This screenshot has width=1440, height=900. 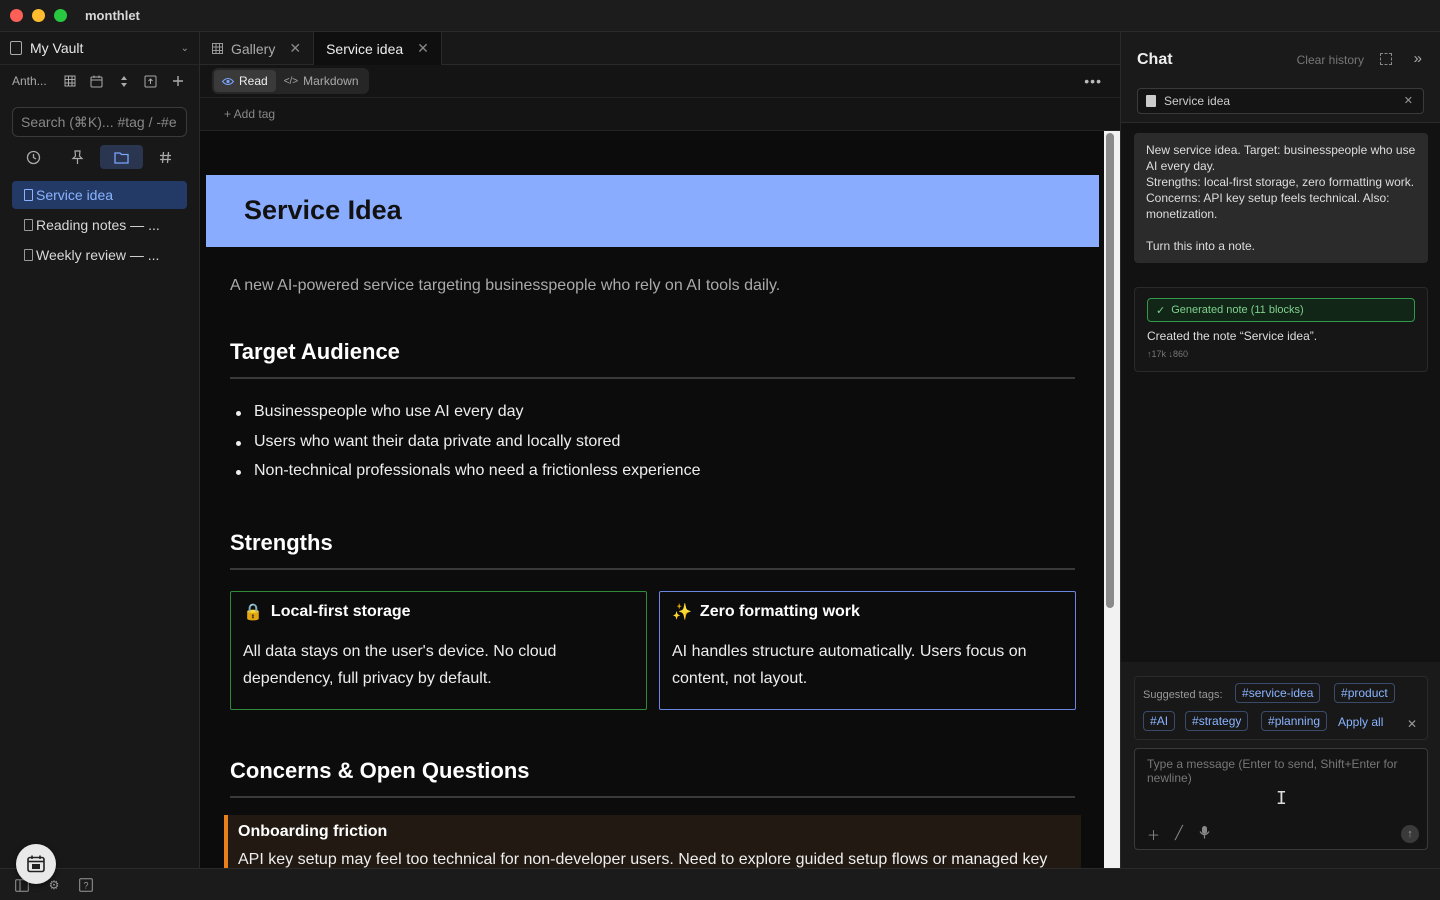 I want to click on recent-icon, so click(x=34, y=157).